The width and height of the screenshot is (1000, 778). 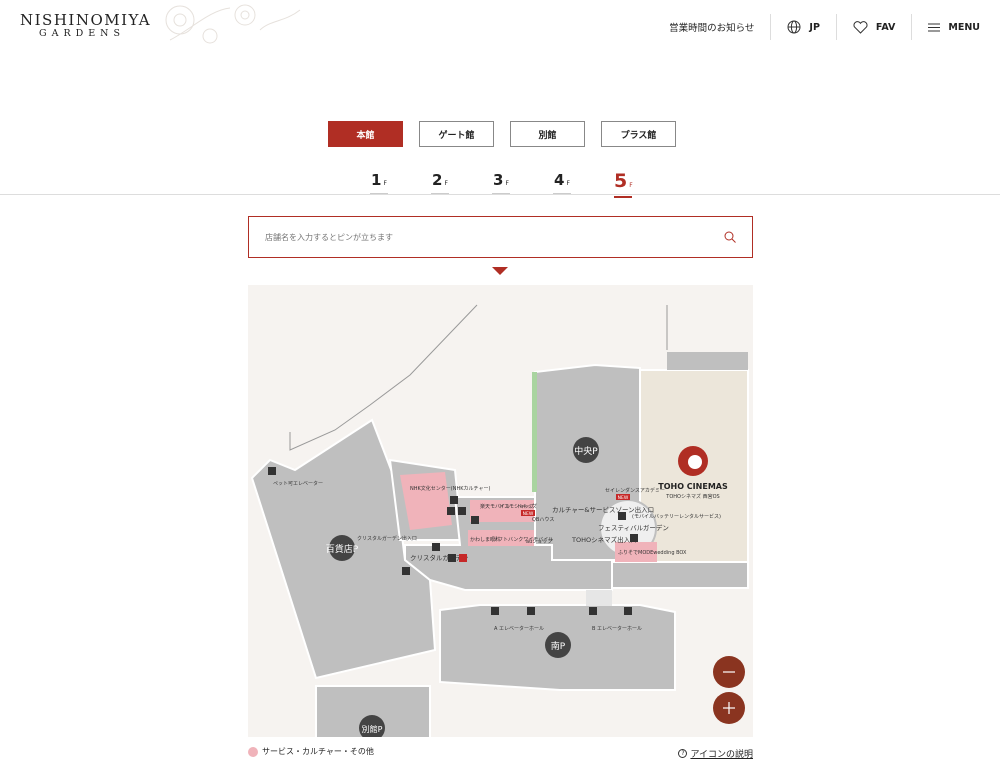 I want to click on zoom-out-button, so click(x=729, y=672).